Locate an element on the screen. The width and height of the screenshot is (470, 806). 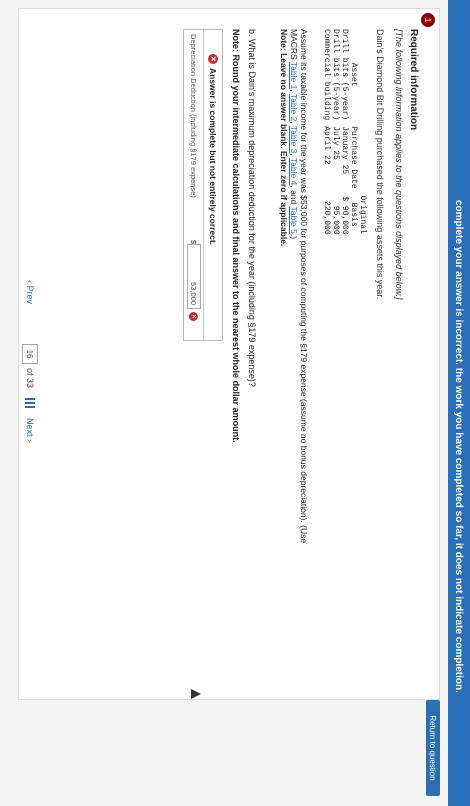
macrs-table-4-link: Table 4 is located at coordinates (294, 171).